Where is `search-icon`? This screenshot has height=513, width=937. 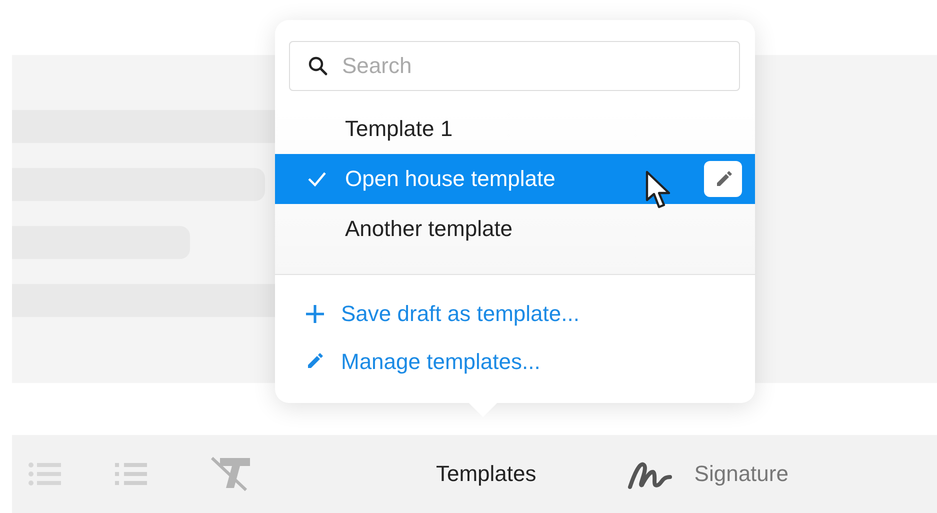
search-icon is located at coordinates (318, 66).